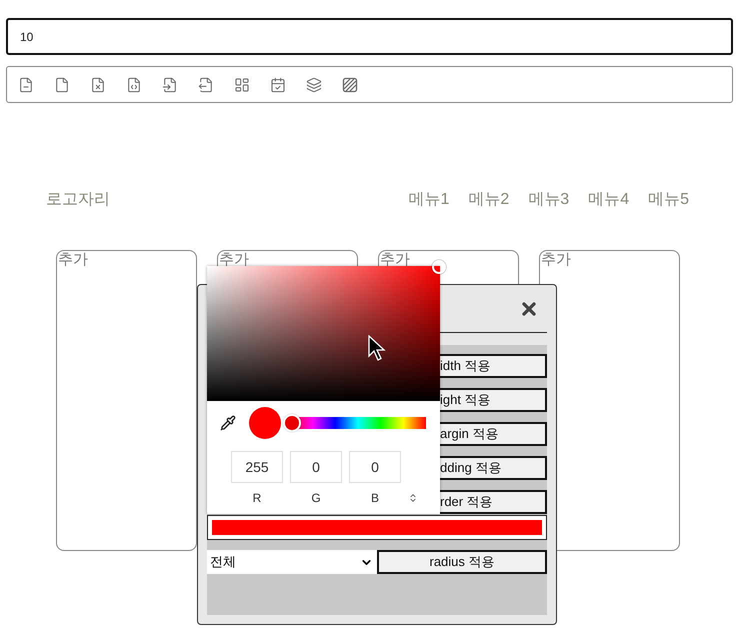 Image resolution: width=738 pixels, height=628 pixels. I want to click on apply-button: argin 적용, so click(493, 434).